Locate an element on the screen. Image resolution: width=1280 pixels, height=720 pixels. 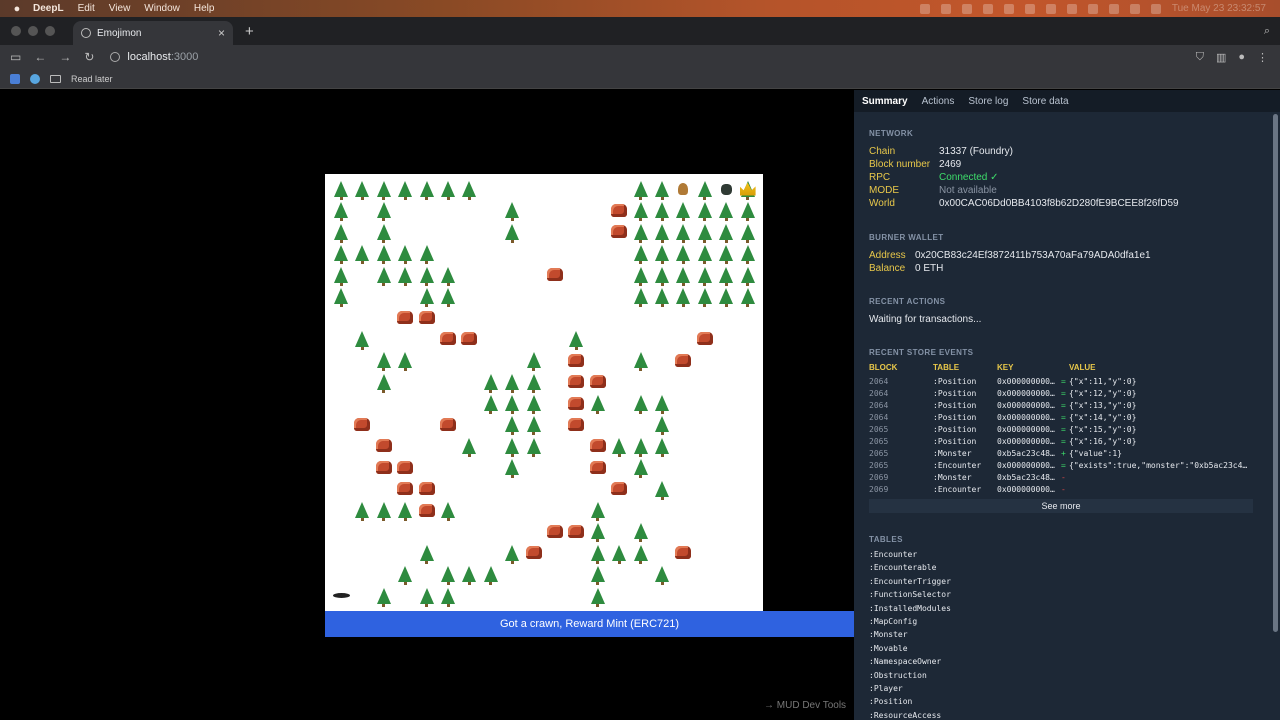
table-item: :Encounter is located at coordinates (893, 554).